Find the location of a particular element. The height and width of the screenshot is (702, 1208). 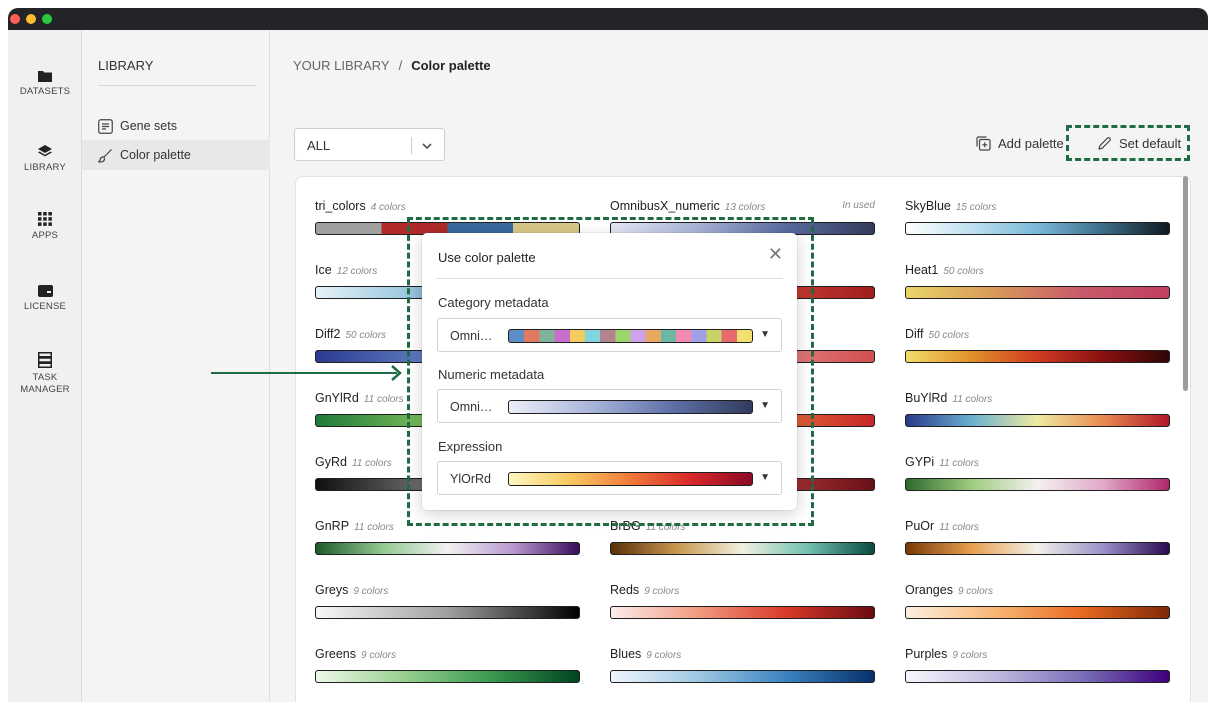

palette-title: OmnibusX_numeric 13 colors is located at coordinates (687, 206).